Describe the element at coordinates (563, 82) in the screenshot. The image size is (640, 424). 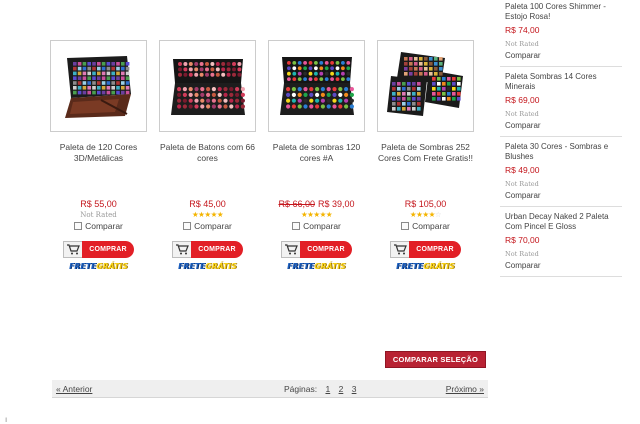
I see `sidebar-product-name: Paleta Sombras 14 Cores Minerais` at that location.